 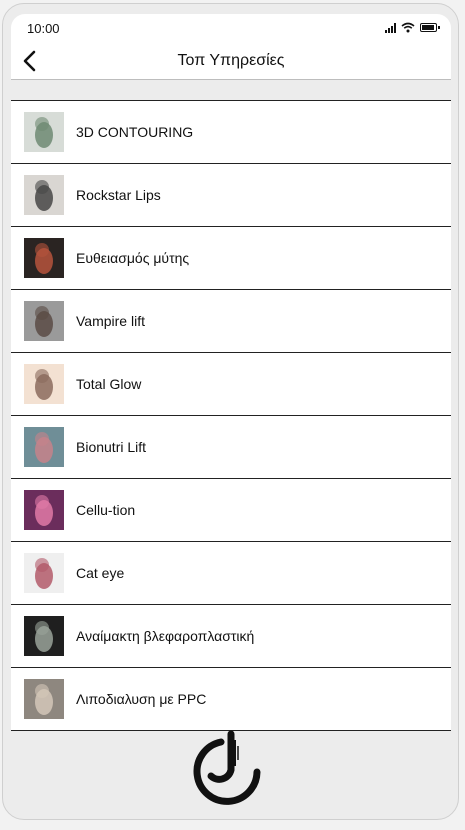 What do you see at coordinates (135, 132) in the screenshot?
I see `service-item-label: 3D CONTOURING` at bounding box center [135, 132].